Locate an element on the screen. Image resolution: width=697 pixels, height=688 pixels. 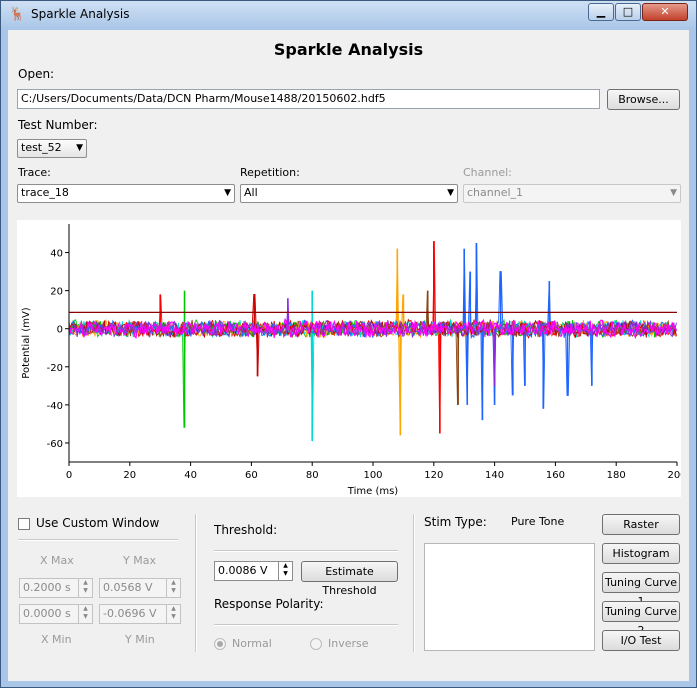
open-label: Open: is located at coordinates (36, 74).